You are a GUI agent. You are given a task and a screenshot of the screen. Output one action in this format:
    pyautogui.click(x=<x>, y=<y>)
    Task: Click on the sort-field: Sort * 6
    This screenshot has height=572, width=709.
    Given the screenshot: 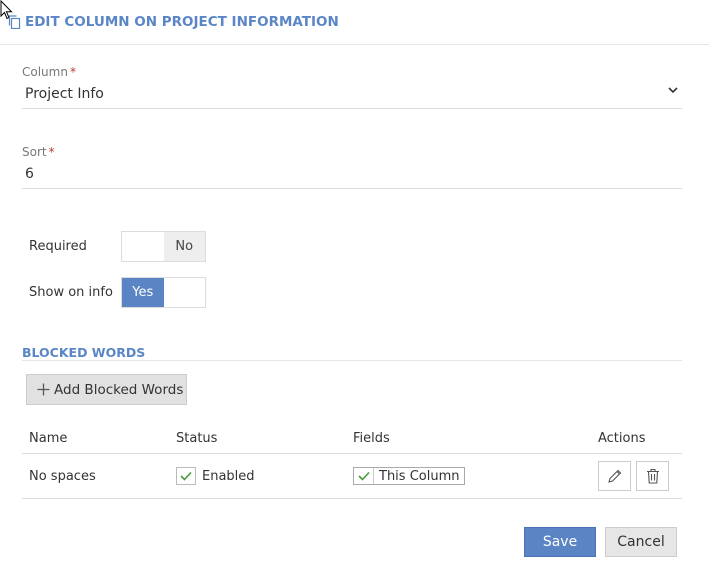 What is the action you would take?
    pyautogui.click(x=352, y=167)
    